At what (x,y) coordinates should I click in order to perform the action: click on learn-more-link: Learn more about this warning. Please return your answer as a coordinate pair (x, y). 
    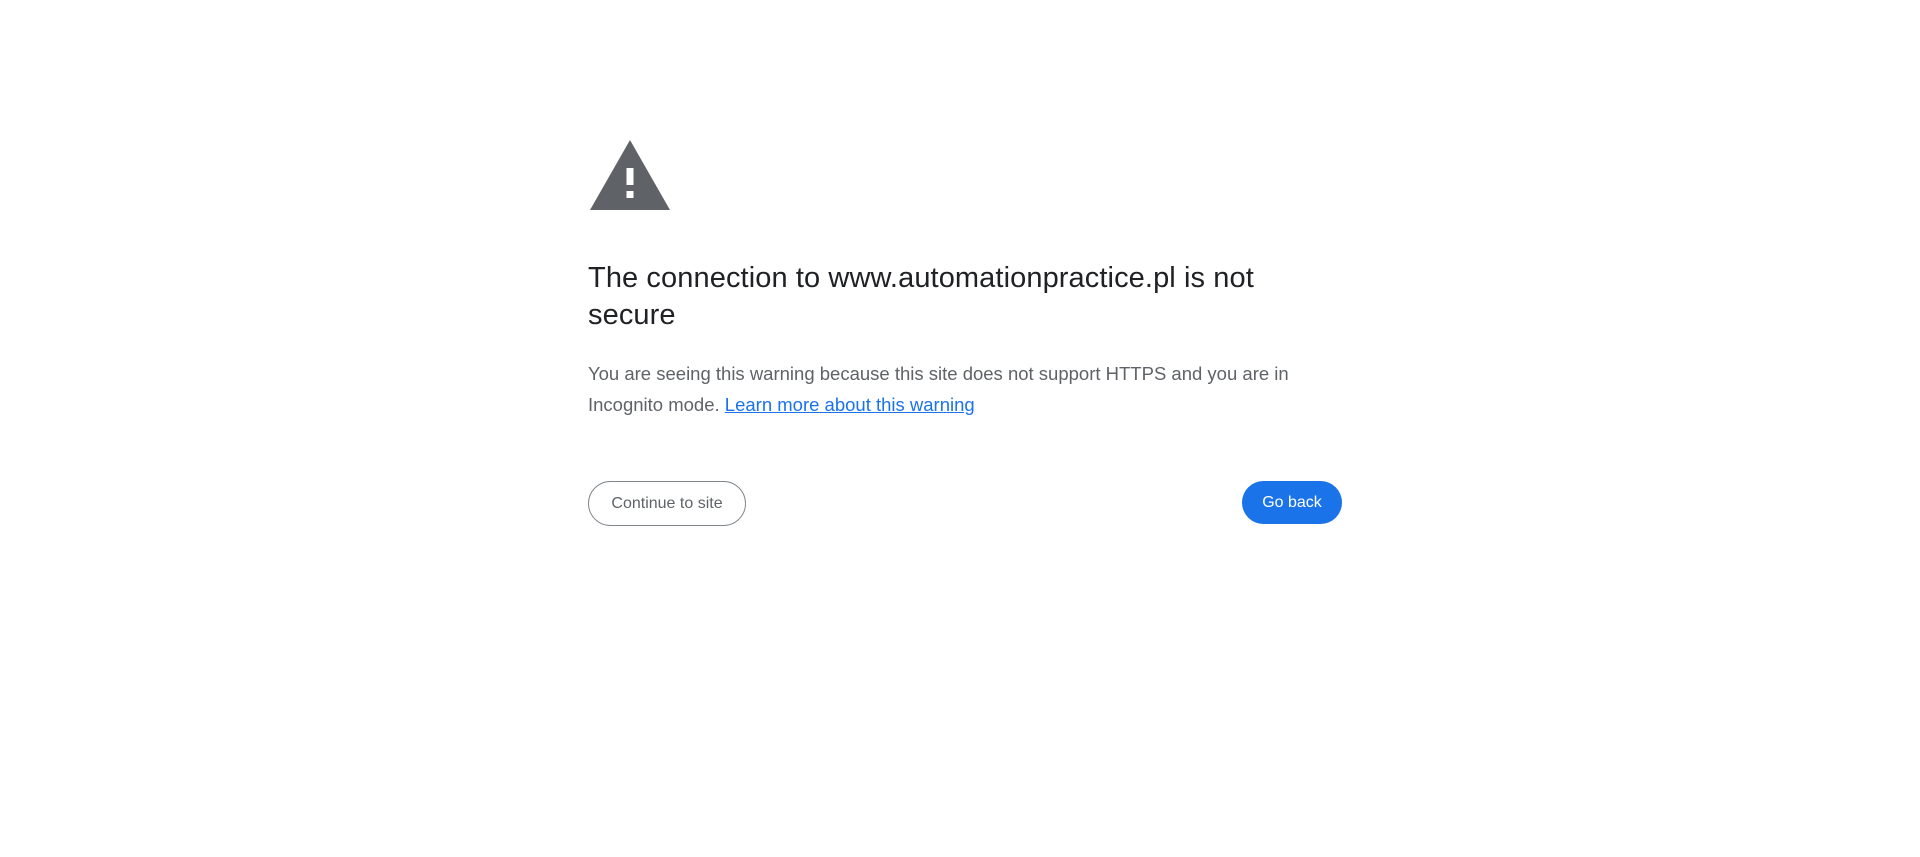
    Looking at the image, I should click on (850, 404).